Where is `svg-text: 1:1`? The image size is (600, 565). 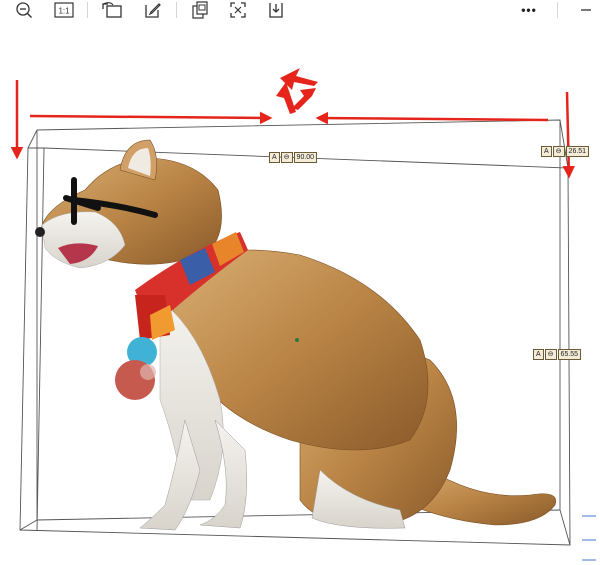
svg-text: 1:1 is located at coordinates (64, 11).